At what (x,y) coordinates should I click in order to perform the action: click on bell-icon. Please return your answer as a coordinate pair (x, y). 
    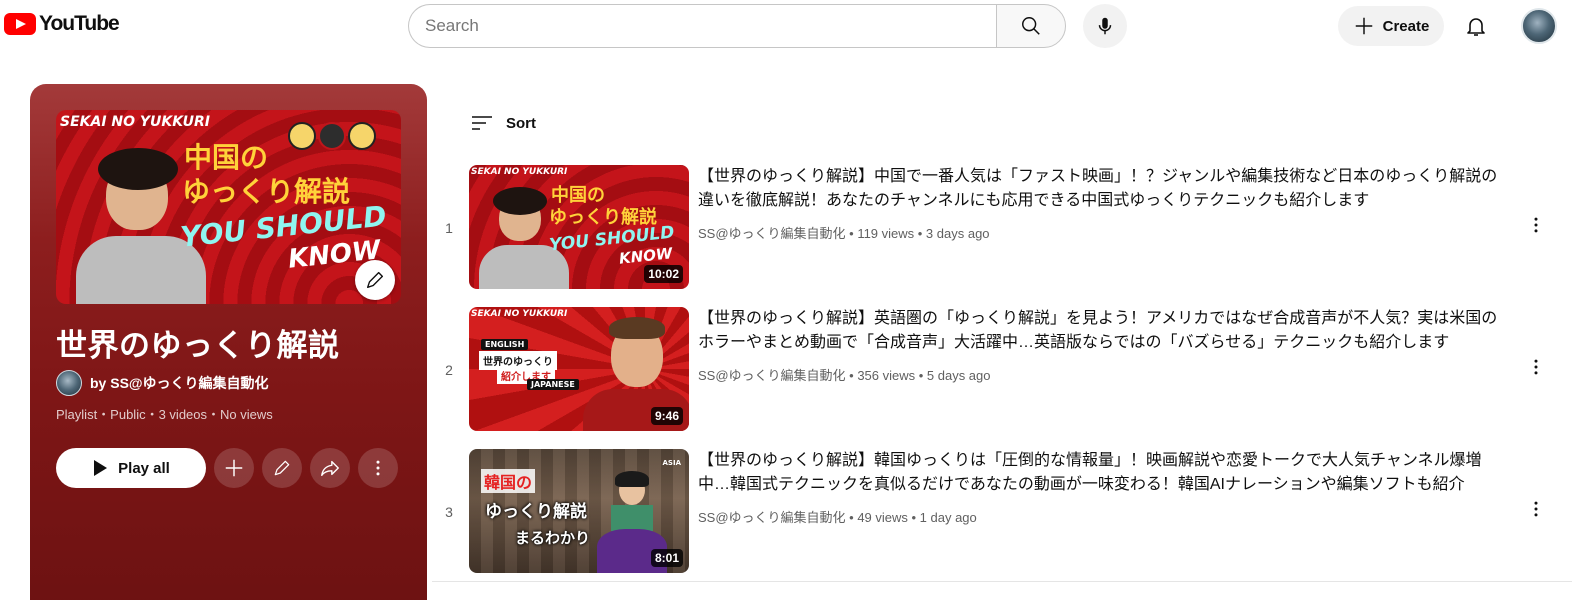
    Looking at the image, I should click on (1476, 27).